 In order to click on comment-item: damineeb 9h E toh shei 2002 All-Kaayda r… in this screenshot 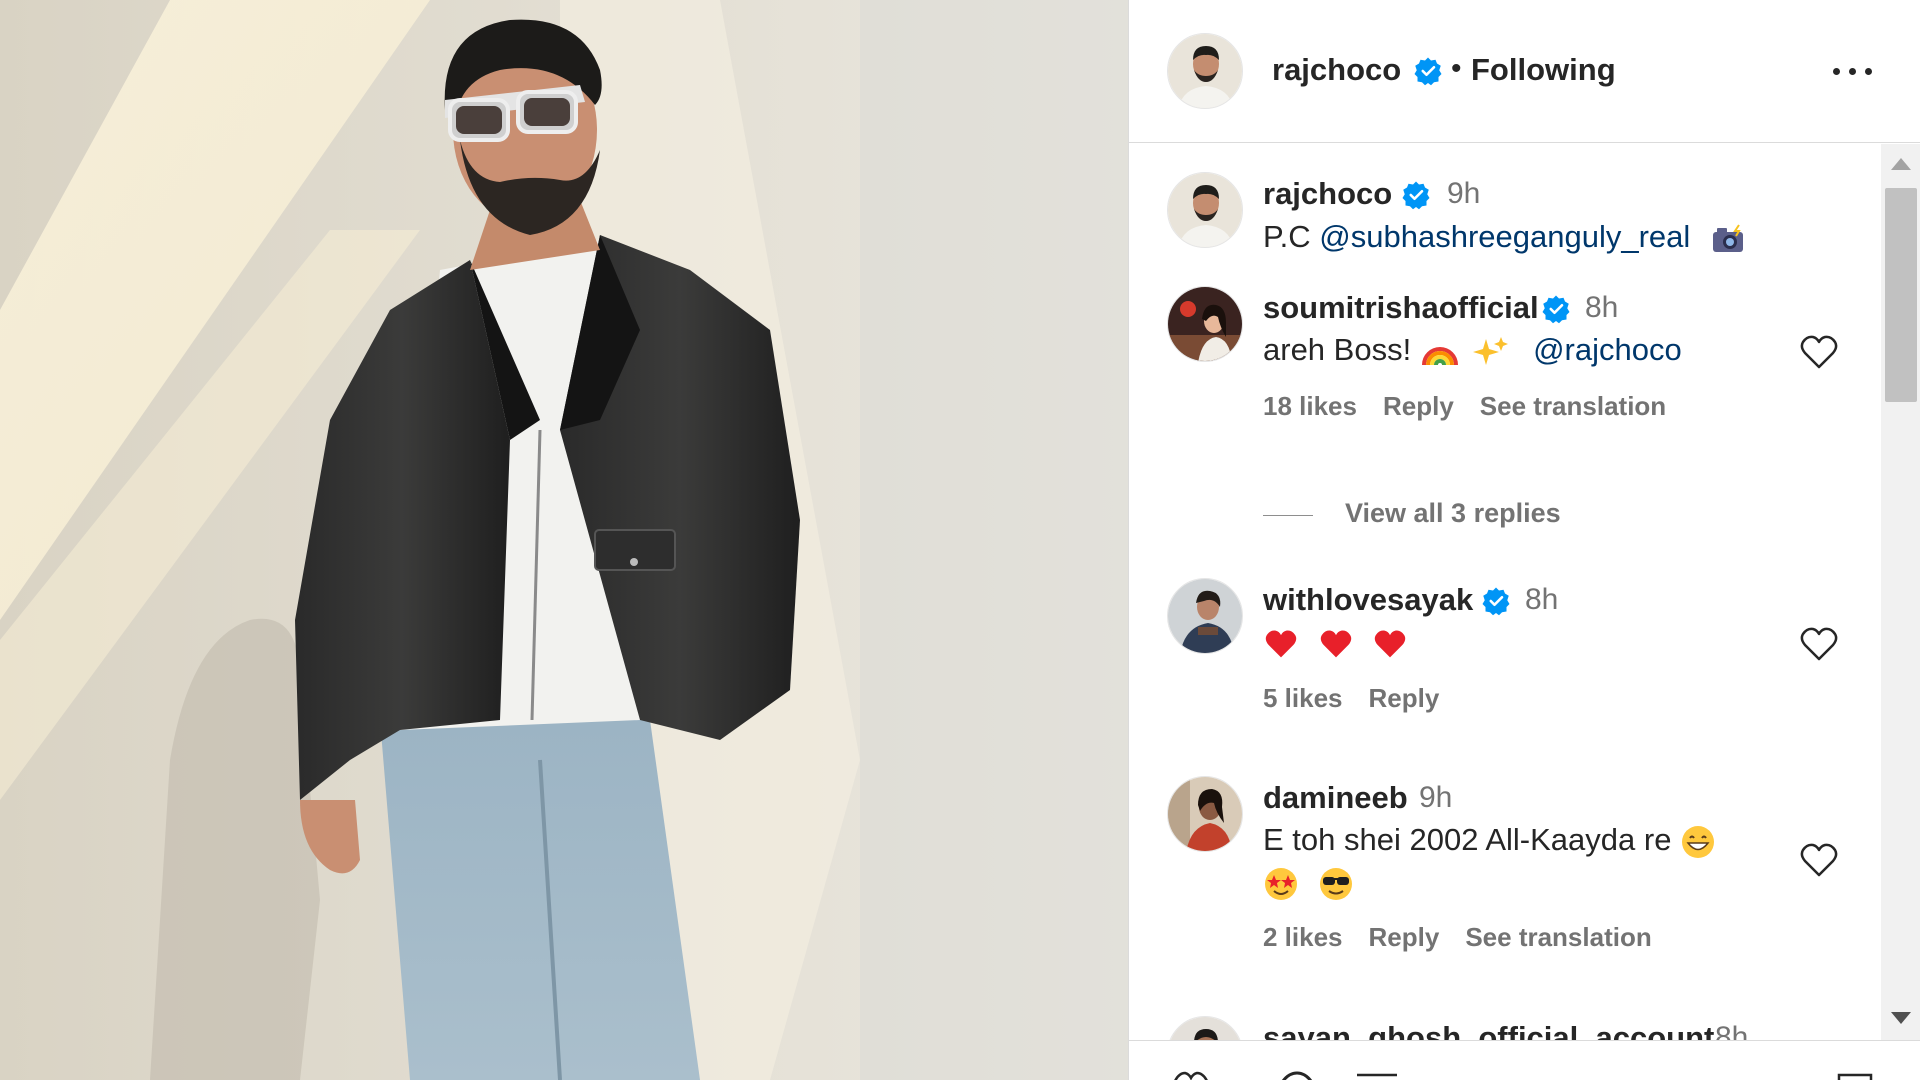, I will do `click(1505, 876)`.